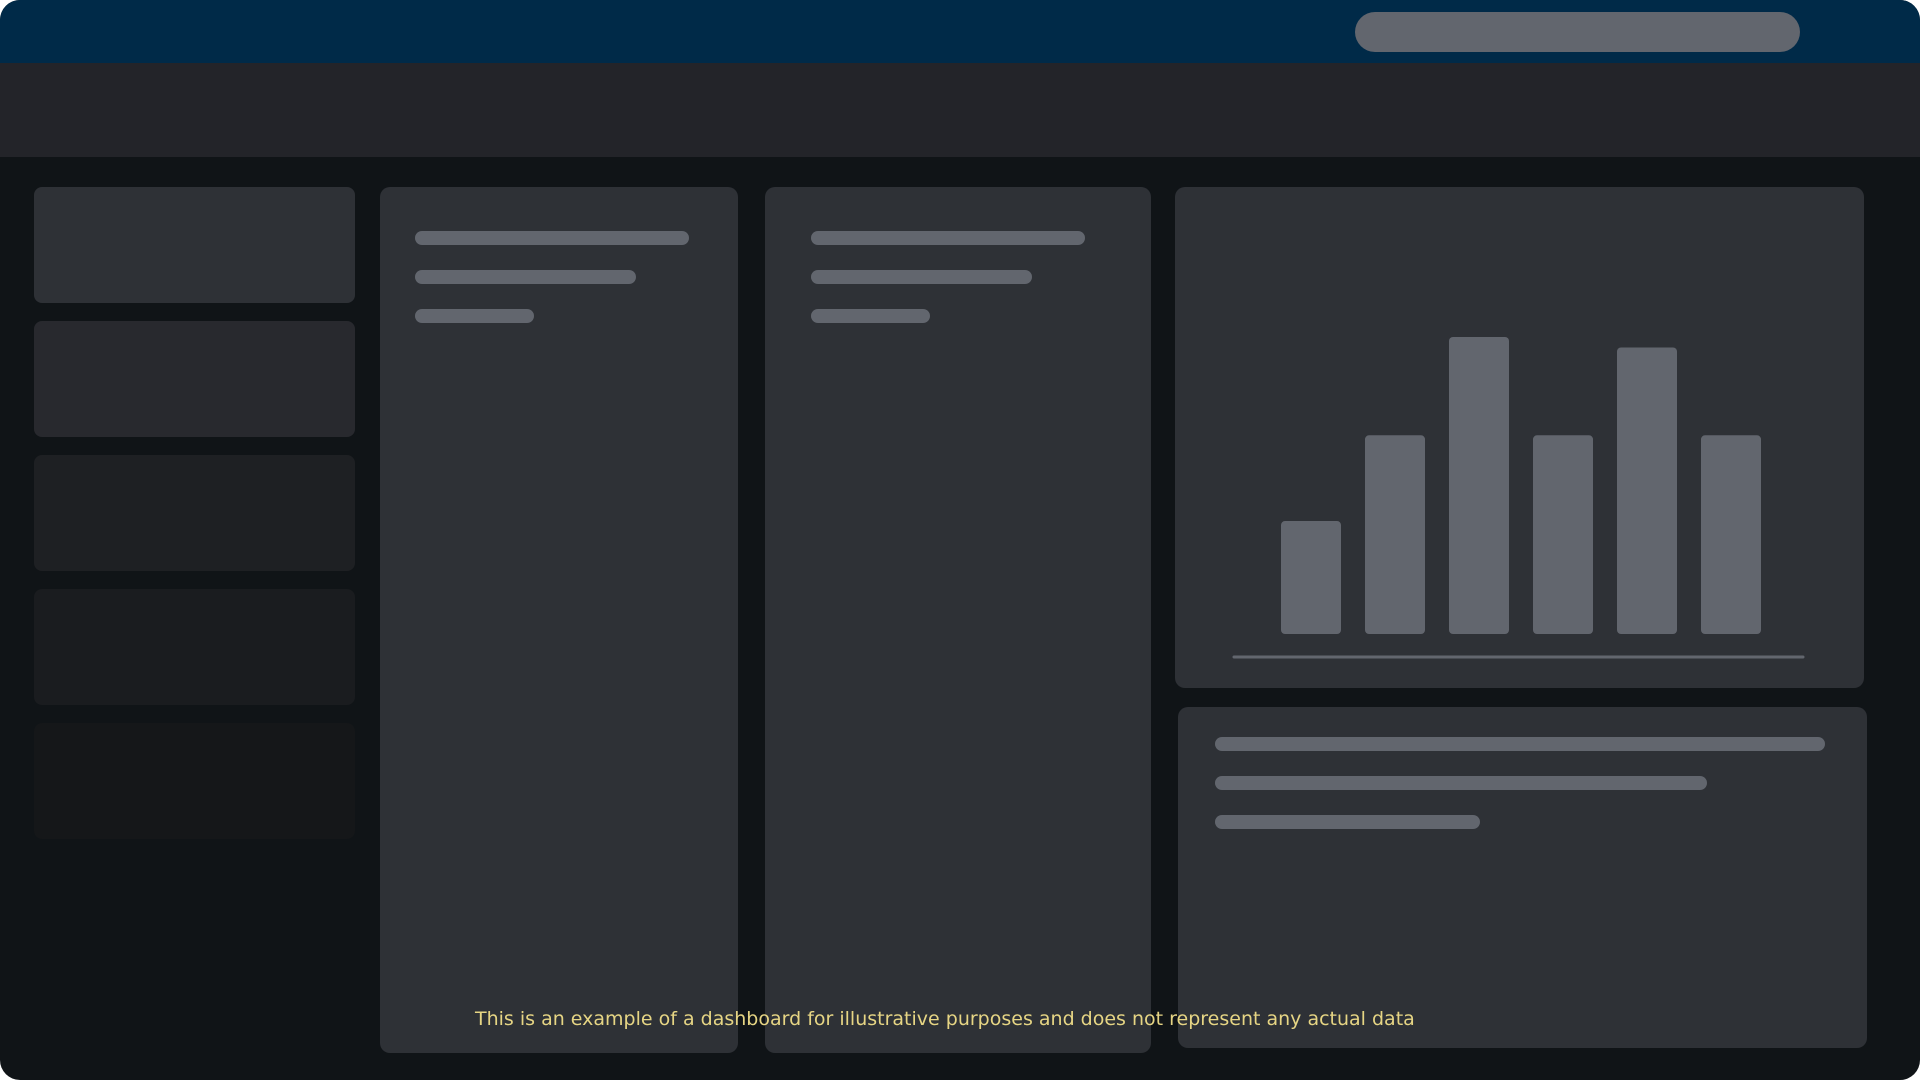  I want to click on summary-panel, so click(1522, 877).